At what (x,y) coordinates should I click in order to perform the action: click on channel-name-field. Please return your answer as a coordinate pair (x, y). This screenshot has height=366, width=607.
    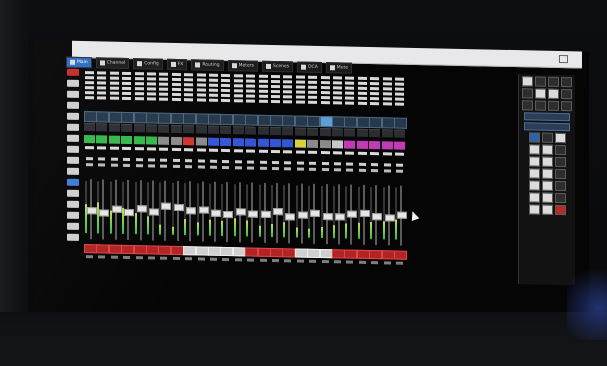
    Looking at the image, I should click on (263, 151).